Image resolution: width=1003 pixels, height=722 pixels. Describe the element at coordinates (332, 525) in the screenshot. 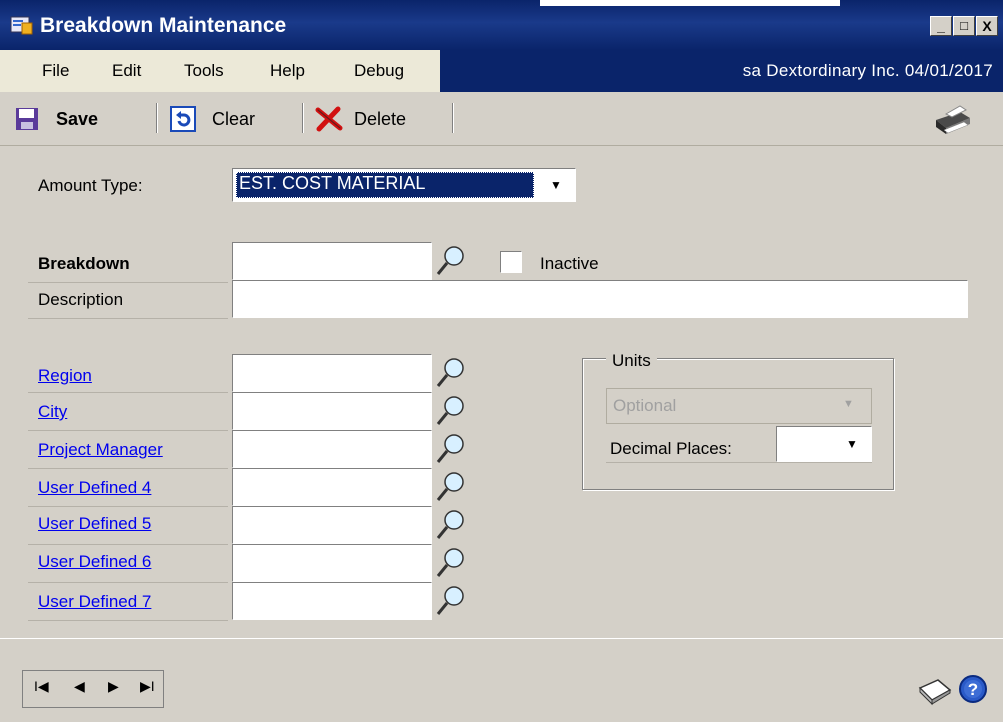

I see `user-defined-5-input` at that location.